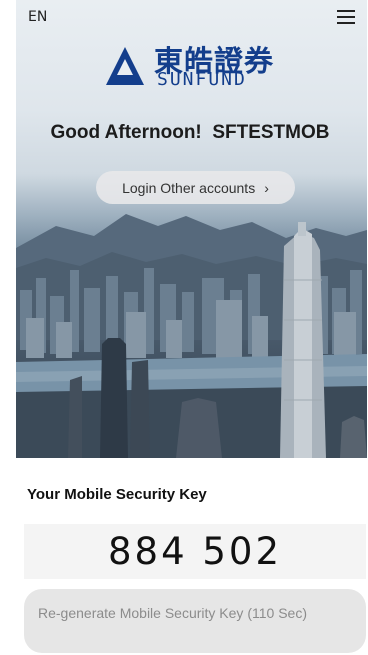 The height and width of the screenshot is (655, 368). I want to click on security-key-code-box: 884 502, so click(195, 551).